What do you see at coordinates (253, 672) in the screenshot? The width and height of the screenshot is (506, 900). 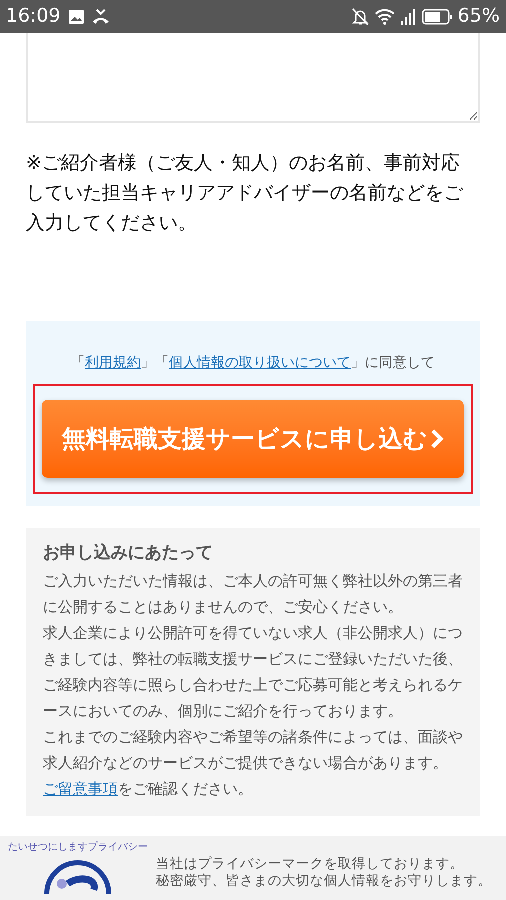 I see `notice-paragraph: 求人企業により公開許可を得ていない求人（非公開求人）につきましては、弊社の転職支援サービスにご登録いただいた後、ご経験内容等に照らし合わせた上でご応募可能と考えられるケースにおいてのみ、個別にご紹介を行っております。` at bounding box center [253, 672].